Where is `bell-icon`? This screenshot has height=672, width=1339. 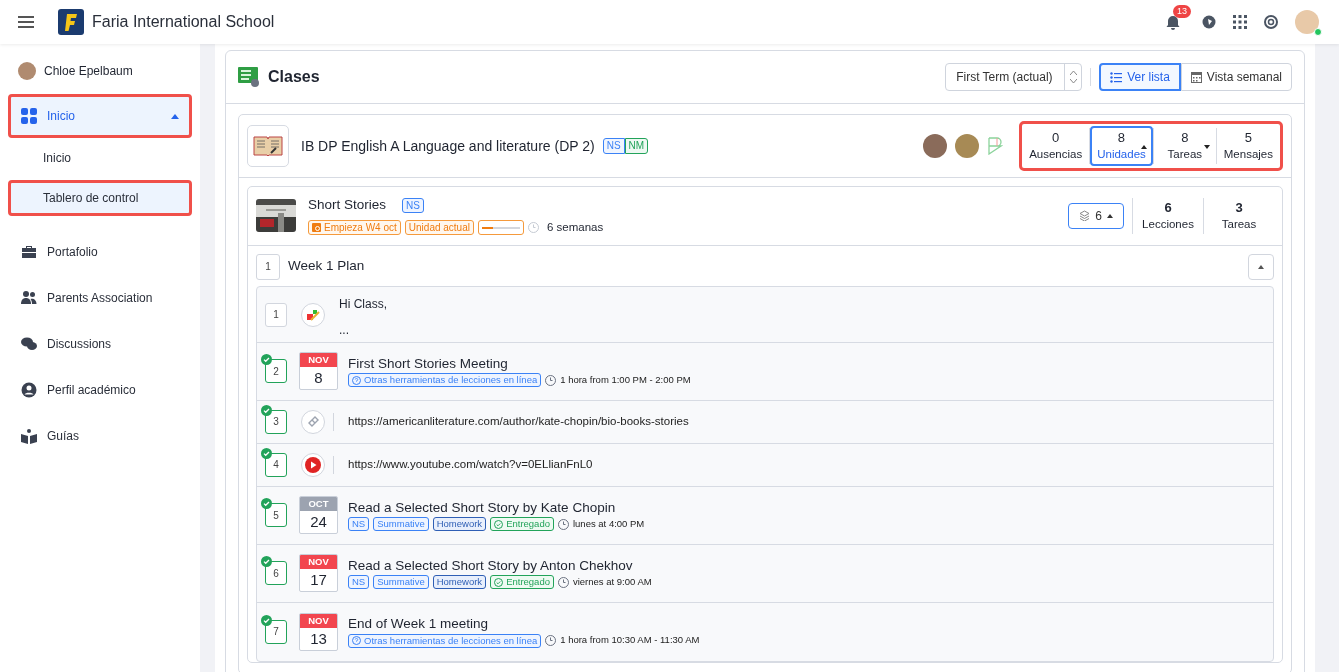 bell-icon is located at coordinates (1173, 22).